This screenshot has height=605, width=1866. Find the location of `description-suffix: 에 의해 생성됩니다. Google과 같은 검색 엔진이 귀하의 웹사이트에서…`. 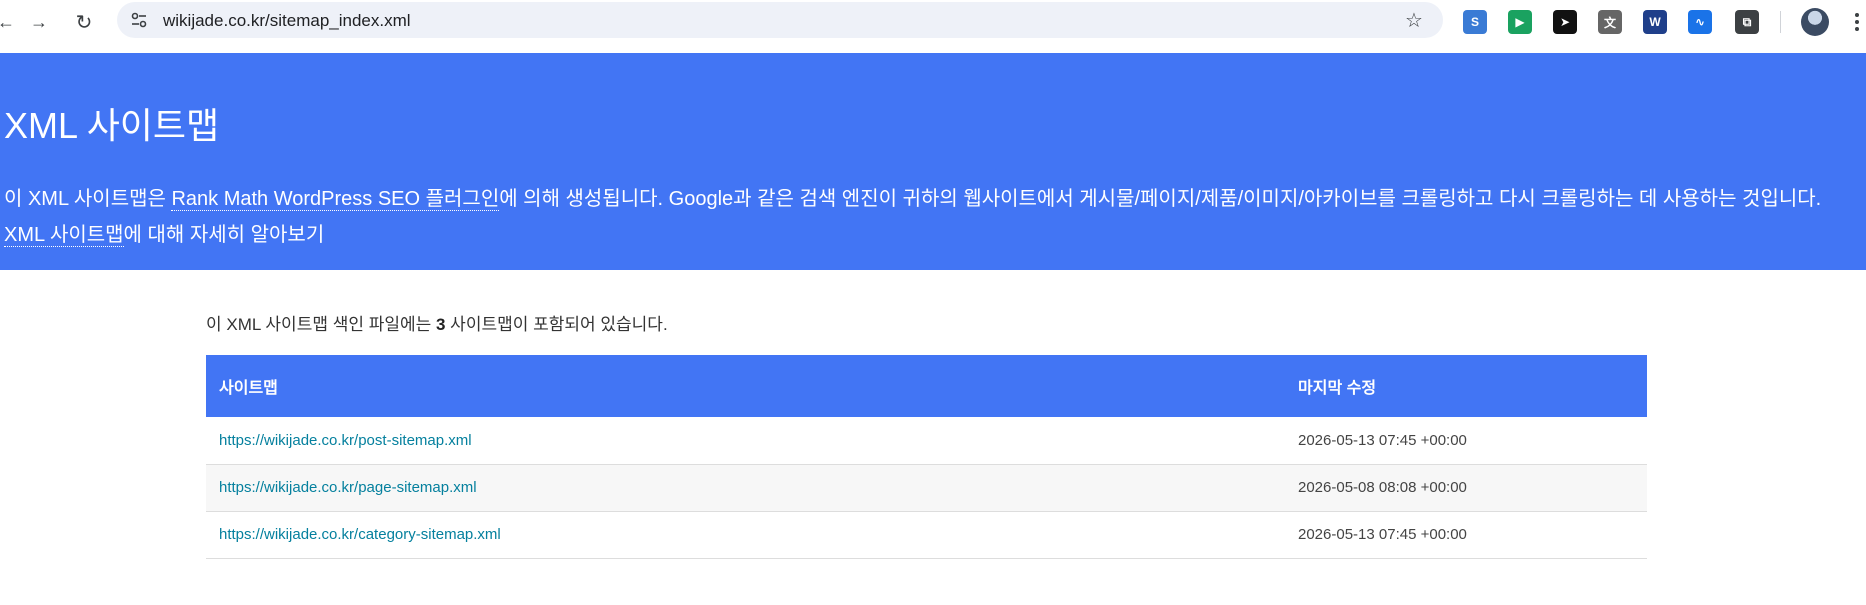

description-suffix: 에 의해 생성됩니다. Google과 같은 검색 엔진이 귀하의 웹사이트에서… is located at coordinates (1160, 199).